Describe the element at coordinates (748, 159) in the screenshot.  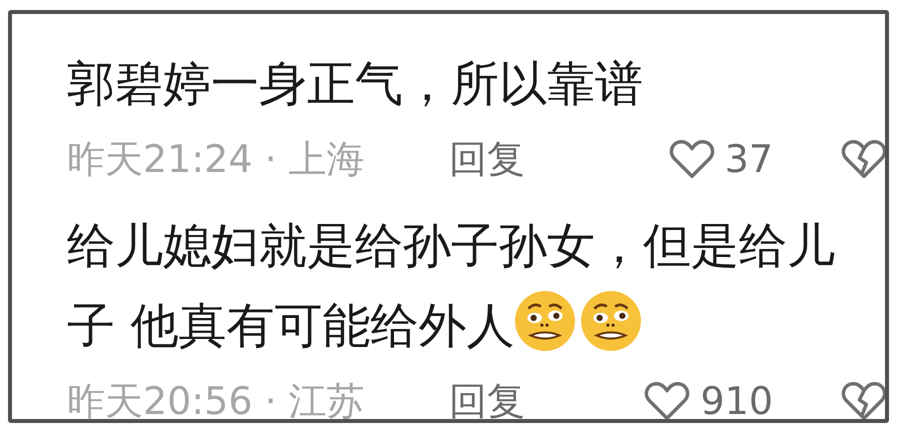
I see `like-count: 37` at that location.